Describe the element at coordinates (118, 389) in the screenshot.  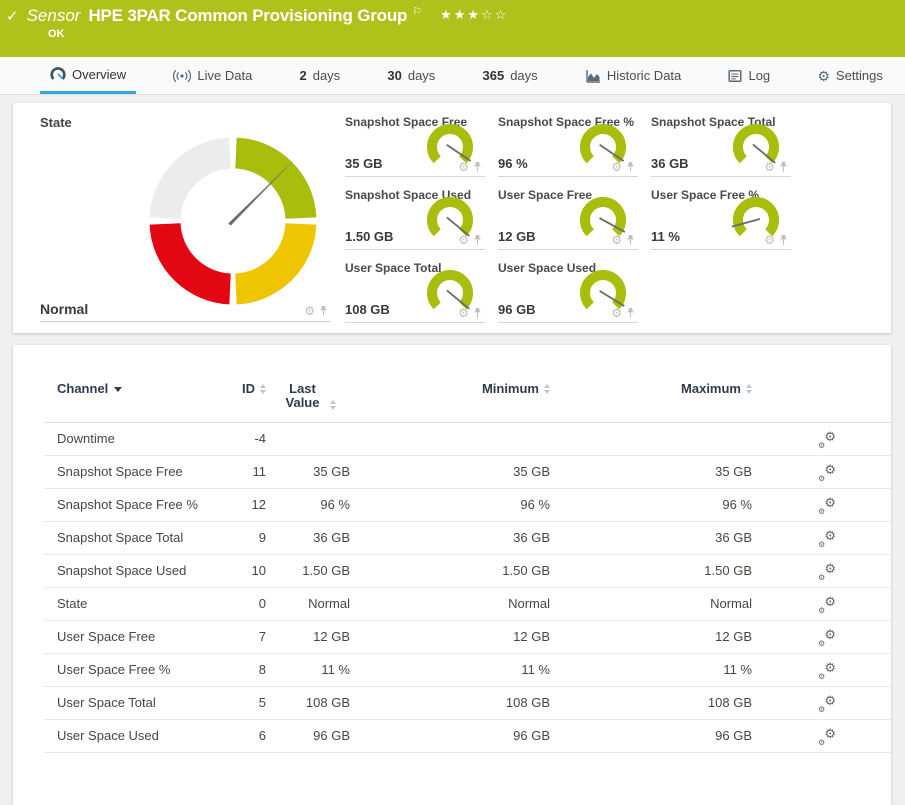
I see `caret-down-icon` at that location.